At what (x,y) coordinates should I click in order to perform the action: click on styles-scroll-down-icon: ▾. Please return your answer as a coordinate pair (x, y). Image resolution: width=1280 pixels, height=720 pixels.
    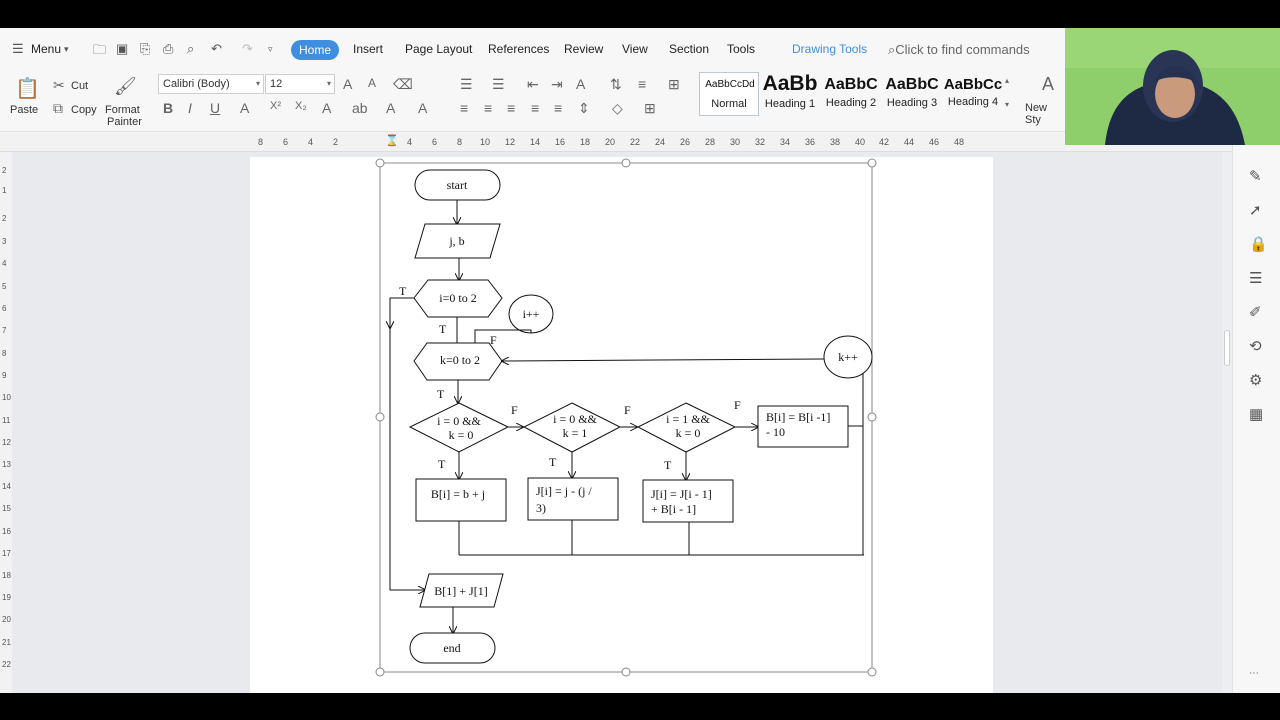
    Looking at the image, I should click on (1007, 104).